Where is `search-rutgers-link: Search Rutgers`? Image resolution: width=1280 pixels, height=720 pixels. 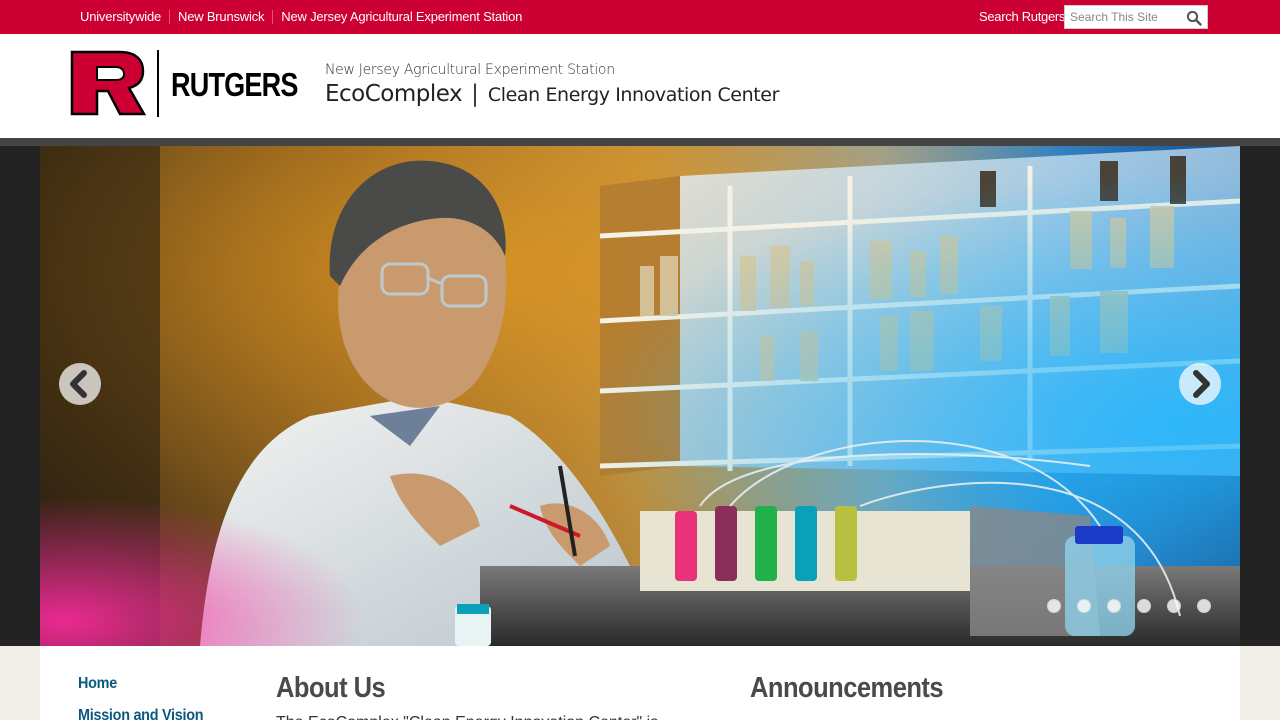 search-rutgers-link: Search Rutgers is located at coordinates (1022, 16).